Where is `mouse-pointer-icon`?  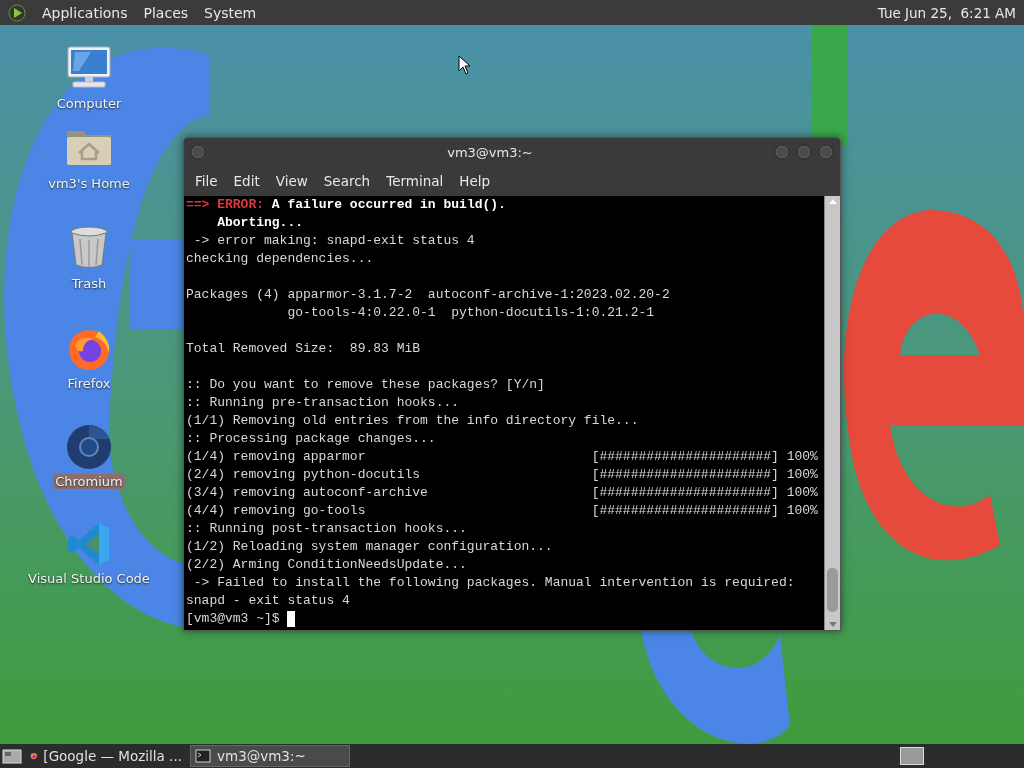 mouse-pointer-icon is located at coordinates (464, 65).